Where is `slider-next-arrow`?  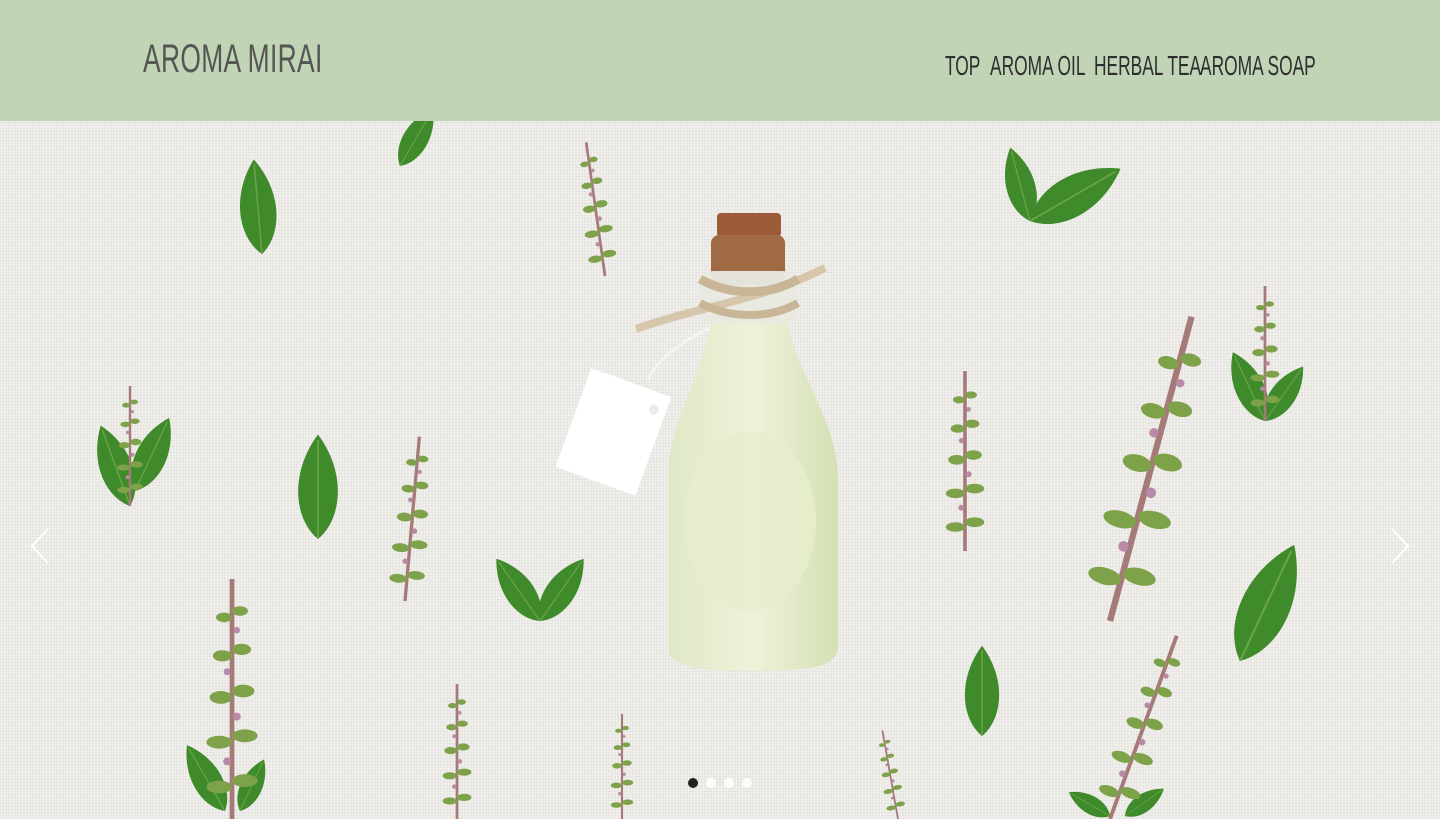
slider-next-arrow is located at coordinates (1399, 546).